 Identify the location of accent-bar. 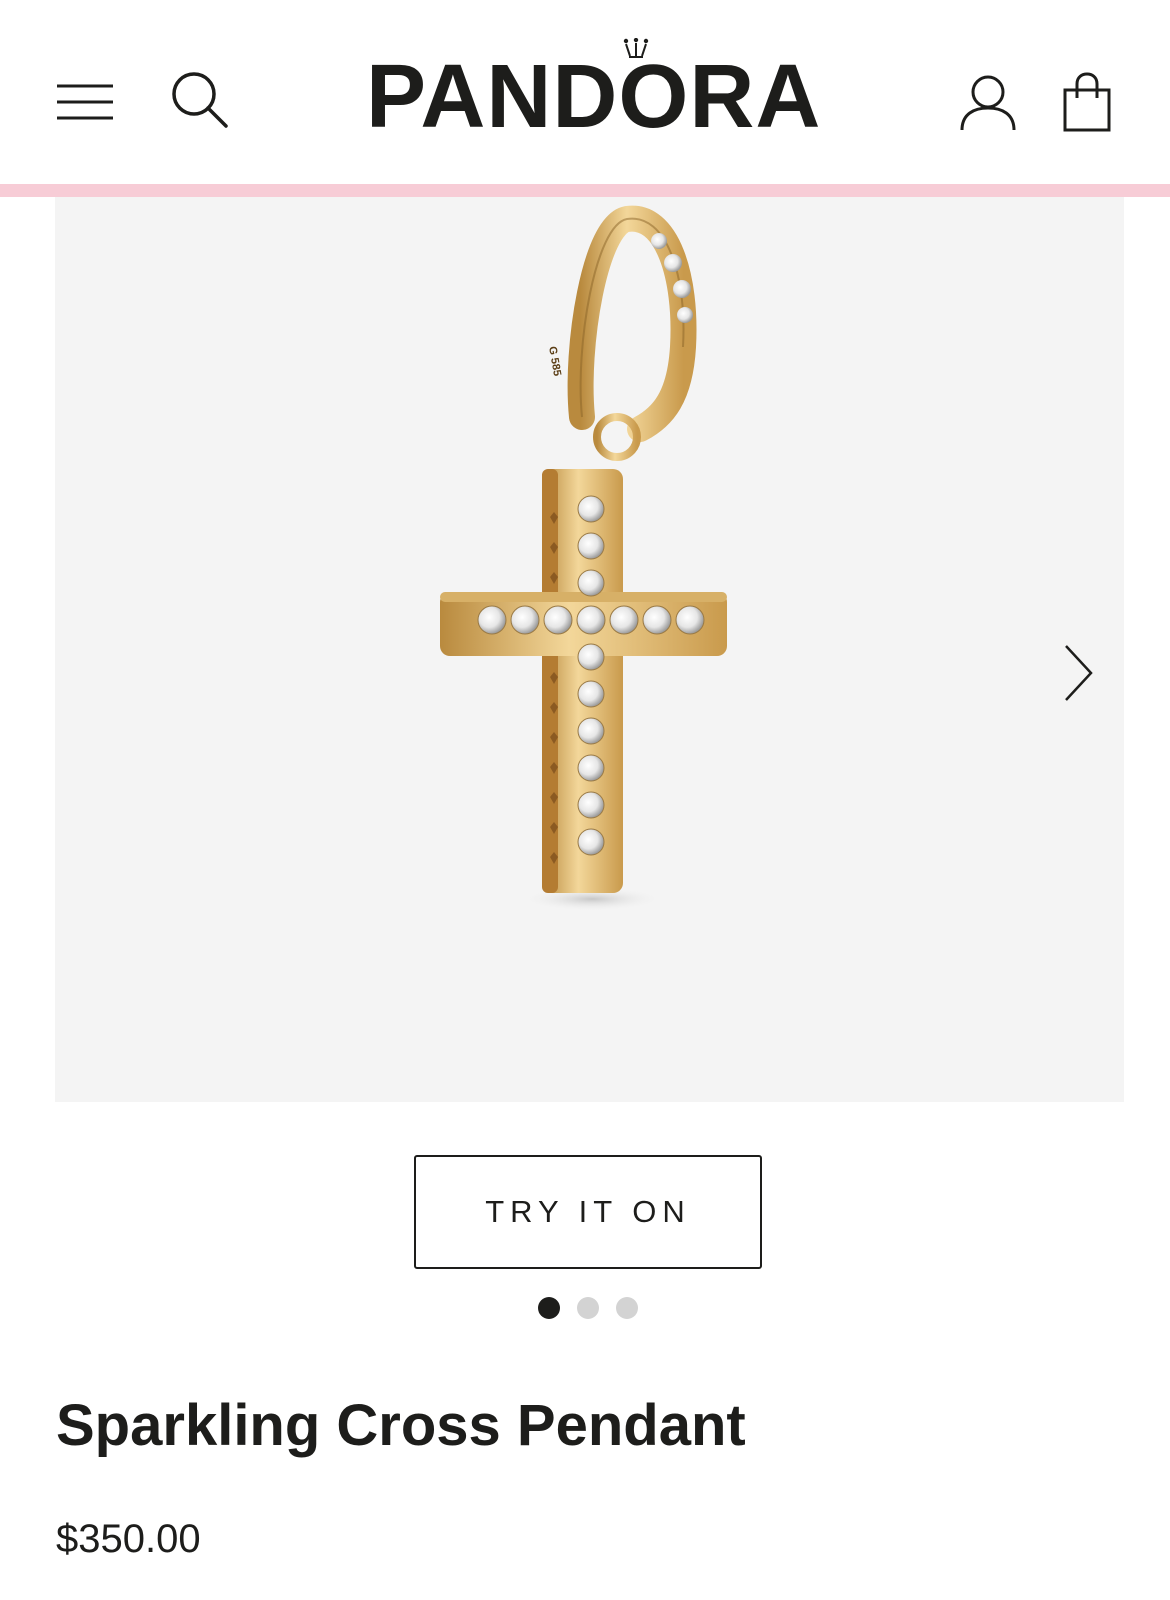
(585, 190).